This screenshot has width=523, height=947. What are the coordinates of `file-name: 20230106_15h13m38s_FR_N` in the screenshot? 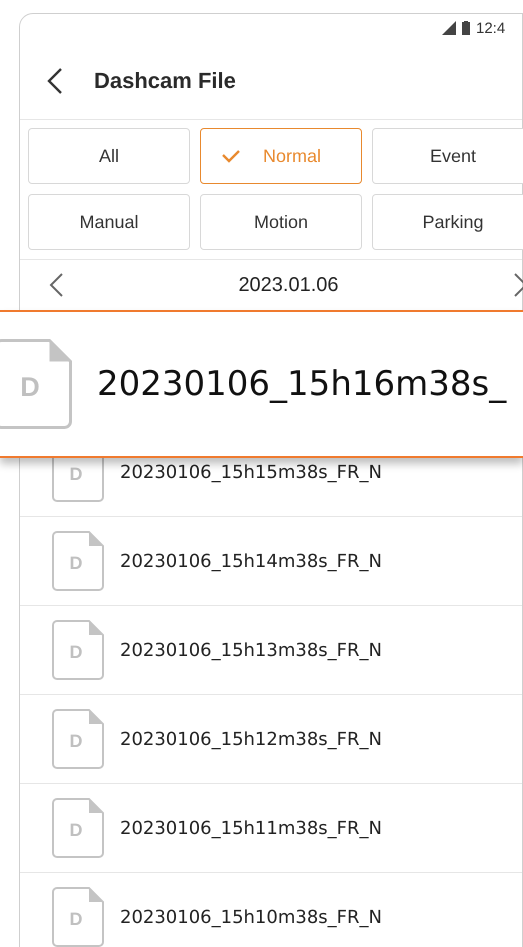 It's located at (251, 650).